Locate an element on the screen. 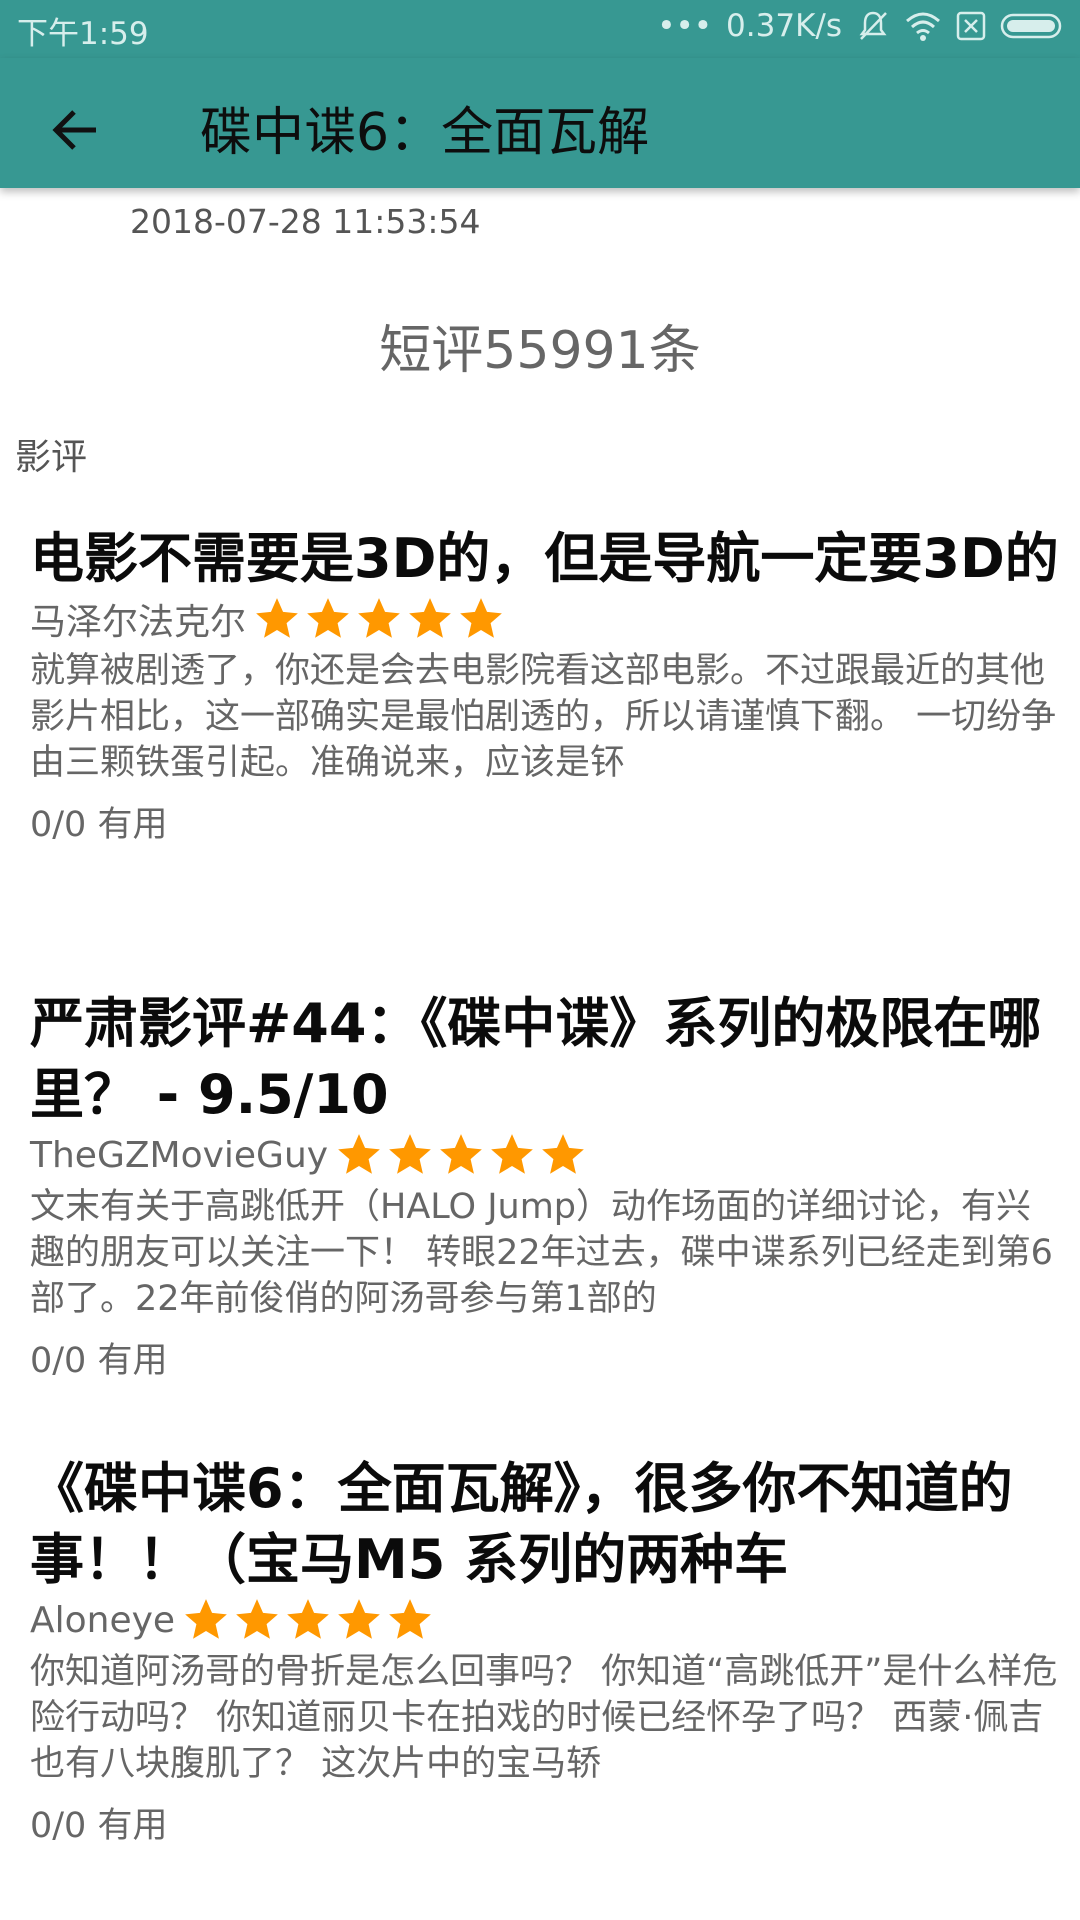  app-bar: 碟中谍6：全面瓦解 is located at coordinates (540, 123).